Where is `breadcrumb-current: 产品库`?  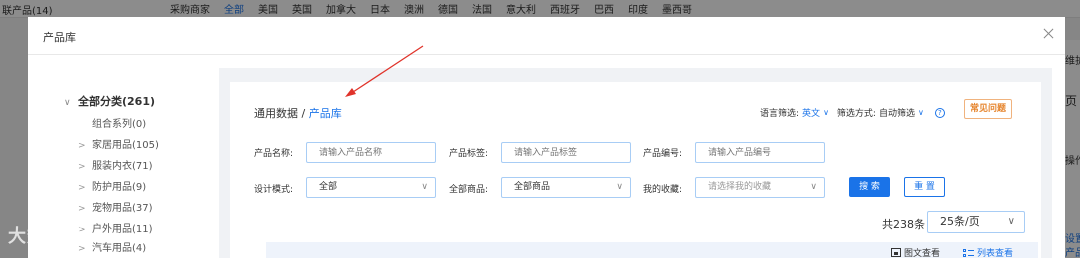 breadcrumb-current: 产品库 is located at coordinates (325, 113).